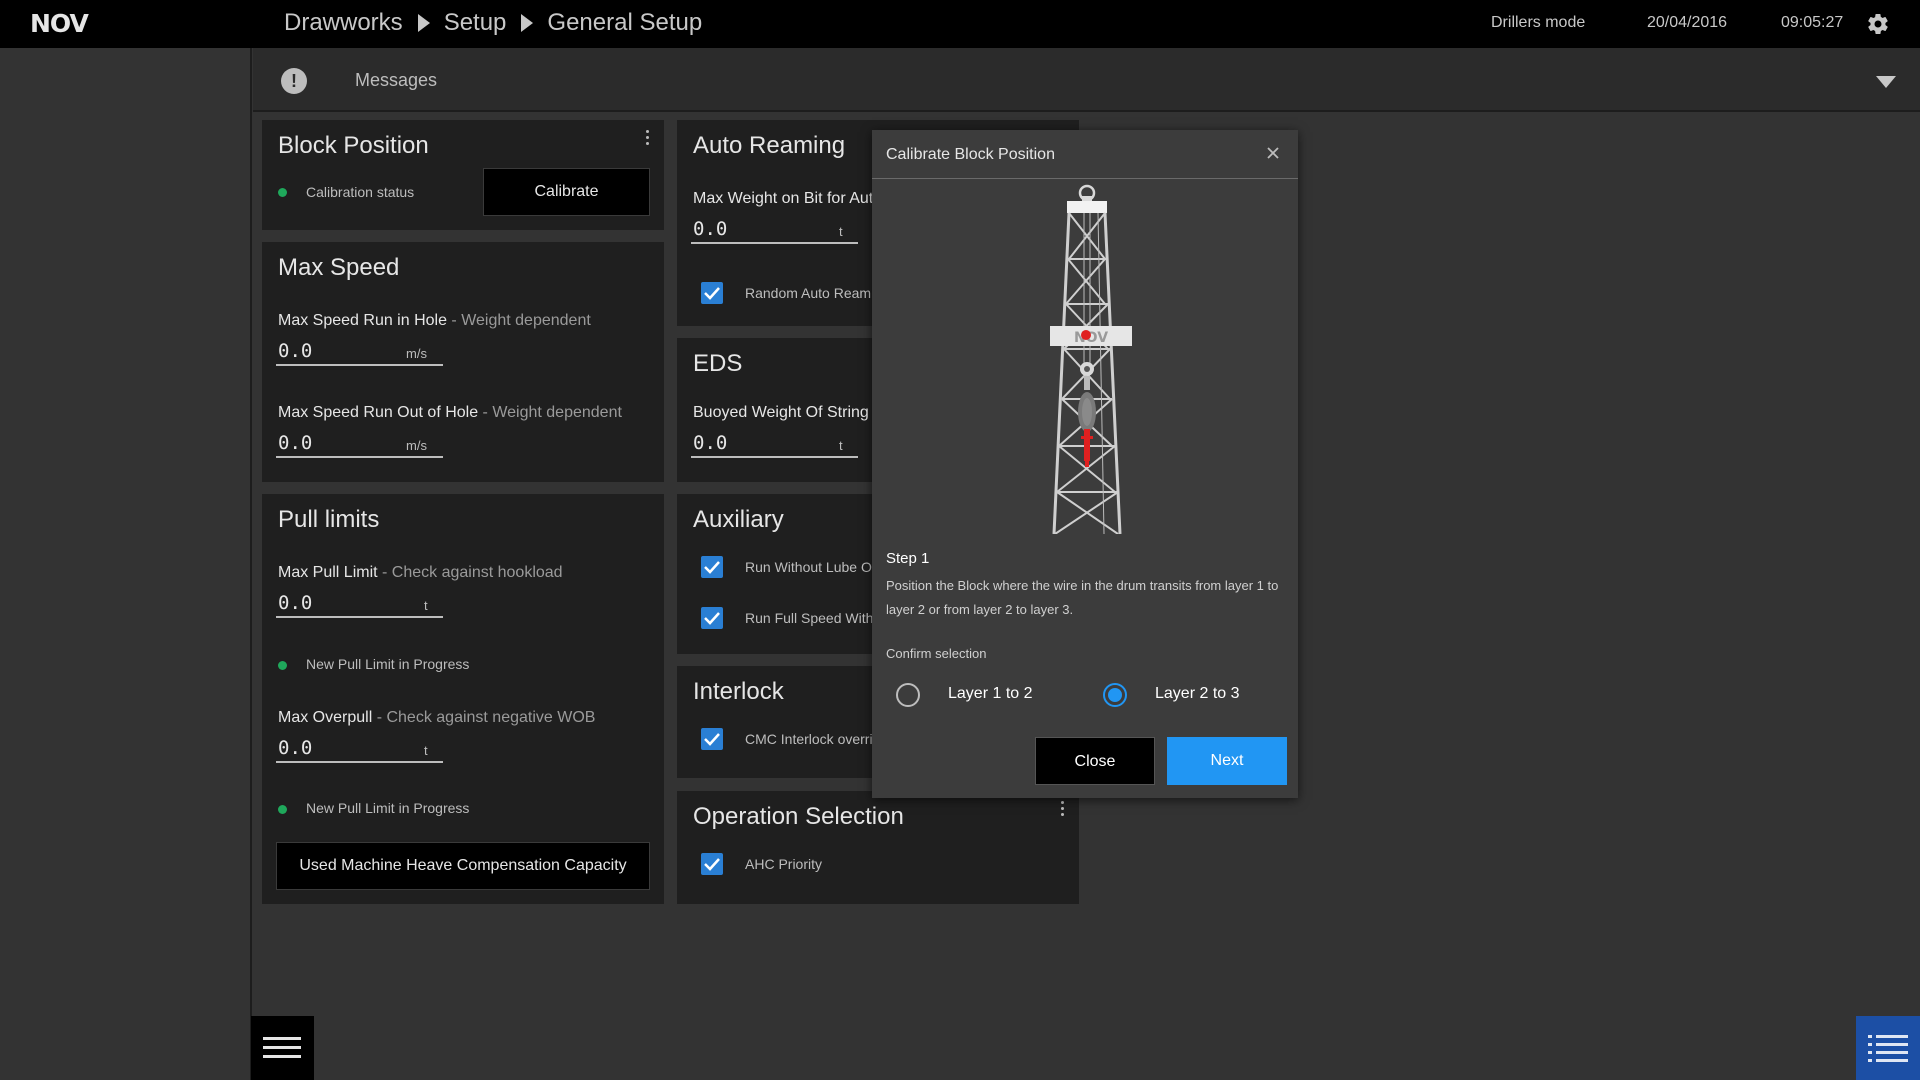  I want to click on calibrate-button: Calibrate, so click(566, 192).